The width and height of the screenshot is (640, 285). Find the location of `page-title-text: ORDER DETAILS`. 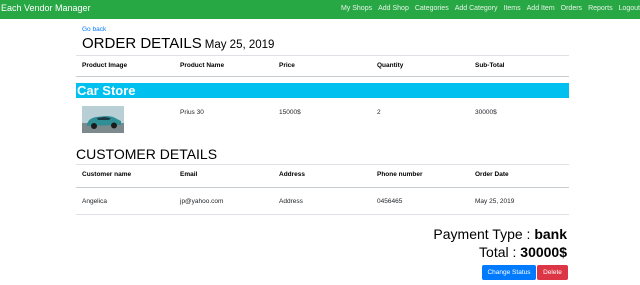

page-title-text: ORDER DETAILS is located at coordinates (142, 43).